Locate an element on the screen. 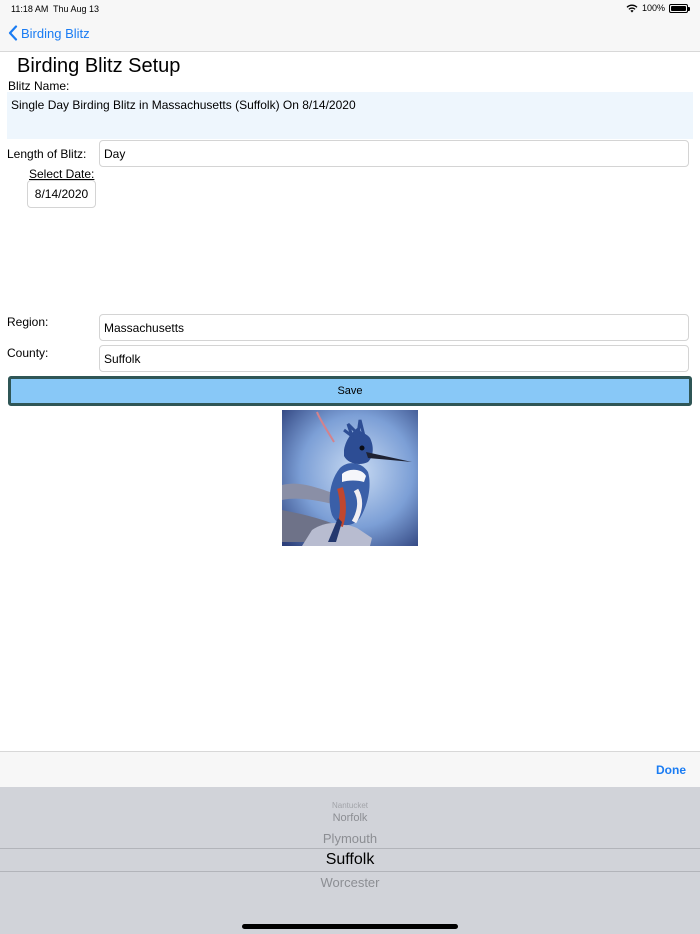 The height and width of the screenshot is (934, 700). battery-icon is located at coordinates (679, 8).